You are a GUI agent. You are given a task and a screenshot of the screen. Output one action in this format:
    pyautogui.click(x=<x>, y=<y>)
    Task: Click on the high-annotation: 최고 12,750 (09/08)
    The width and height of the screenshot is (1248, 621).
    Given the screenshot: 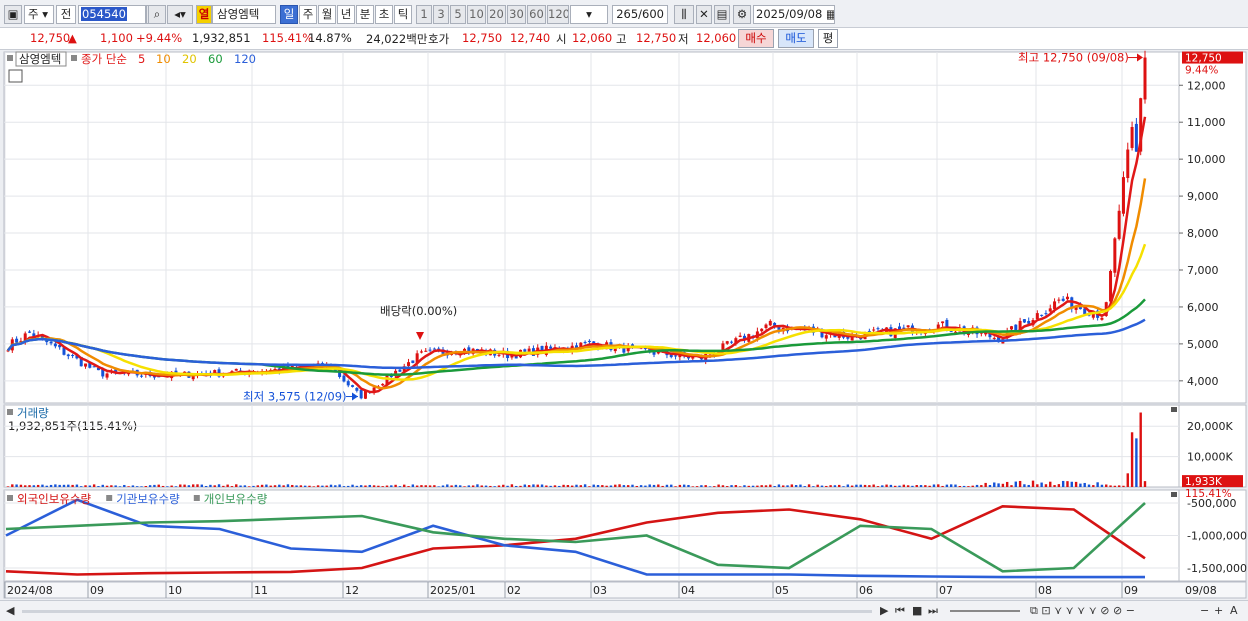 What is the action you would take?
    pyautogui.click(x=1073, y=58)
    